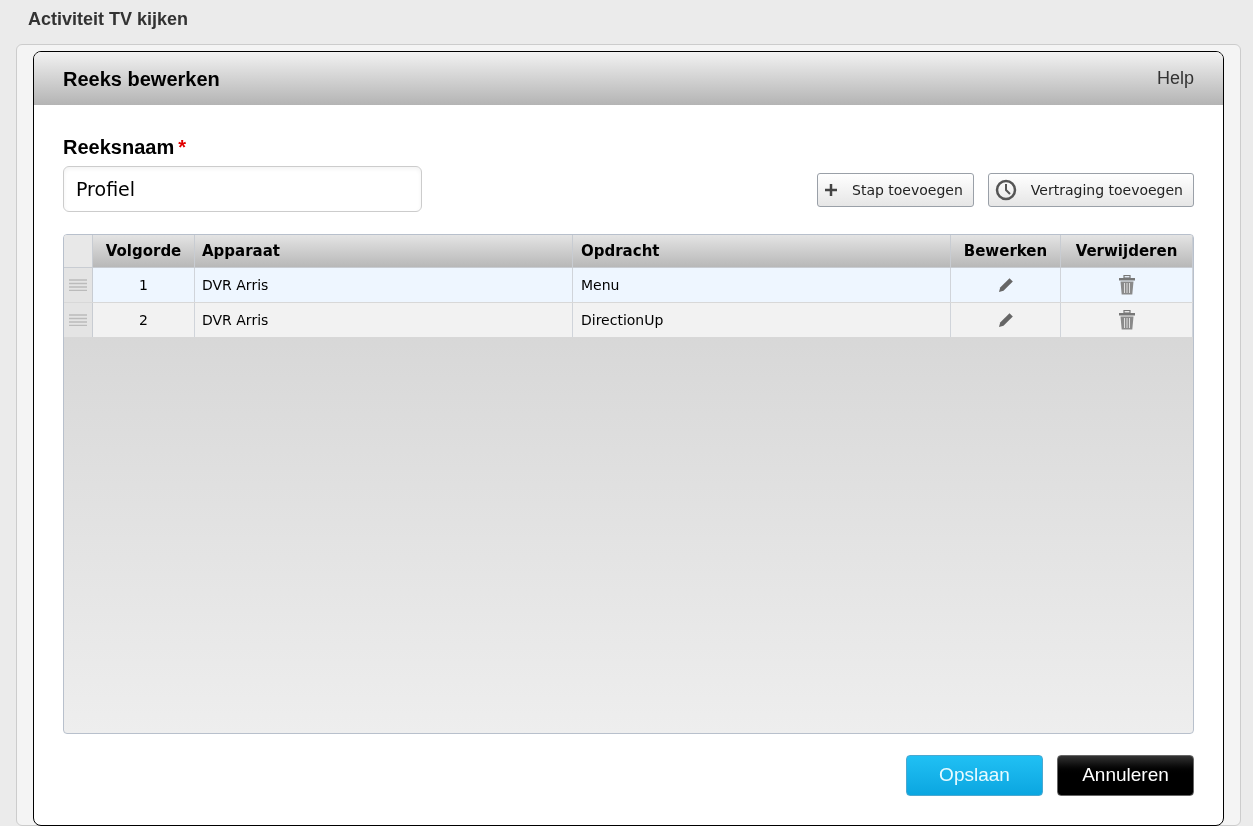 This screenshot has width=1253, height=826. What do you see at coordinates (762, 285) in the screenshot?
I see `table-cell: Menu` at bounding box center [762, 285].